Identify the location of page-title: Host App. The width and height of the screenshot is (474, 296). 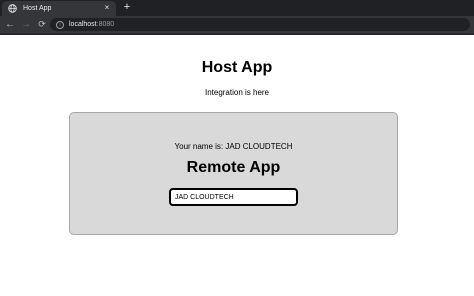
(237, 67).